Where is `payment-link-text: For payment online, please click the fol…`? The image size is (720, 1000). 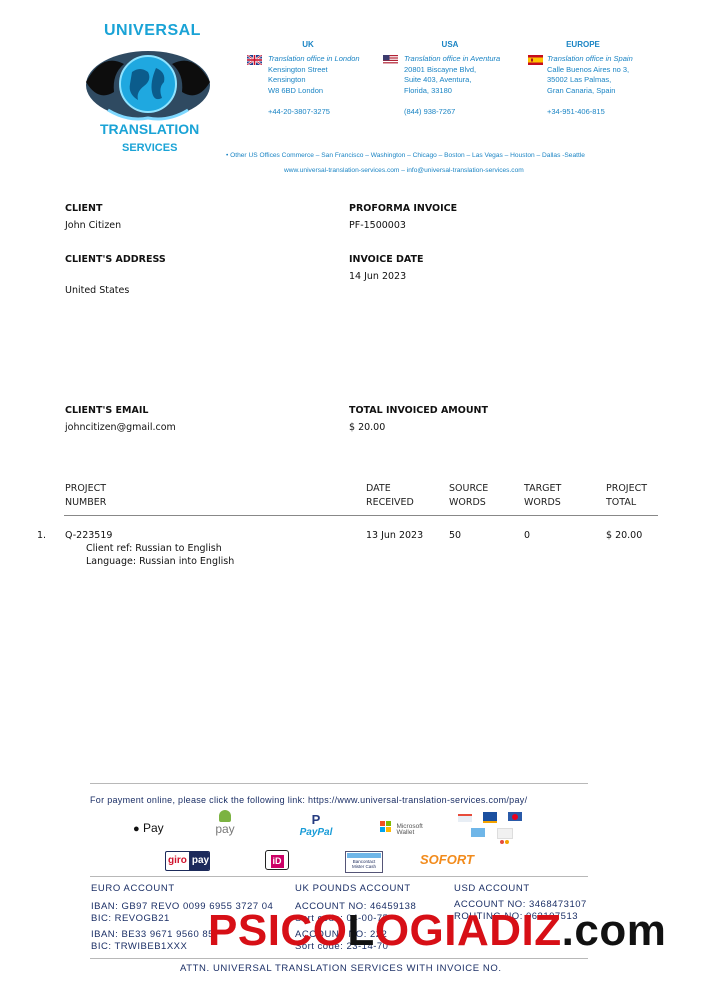 payment-link-text: For payment online, please click the fol… is located at coordinates (308, 800).